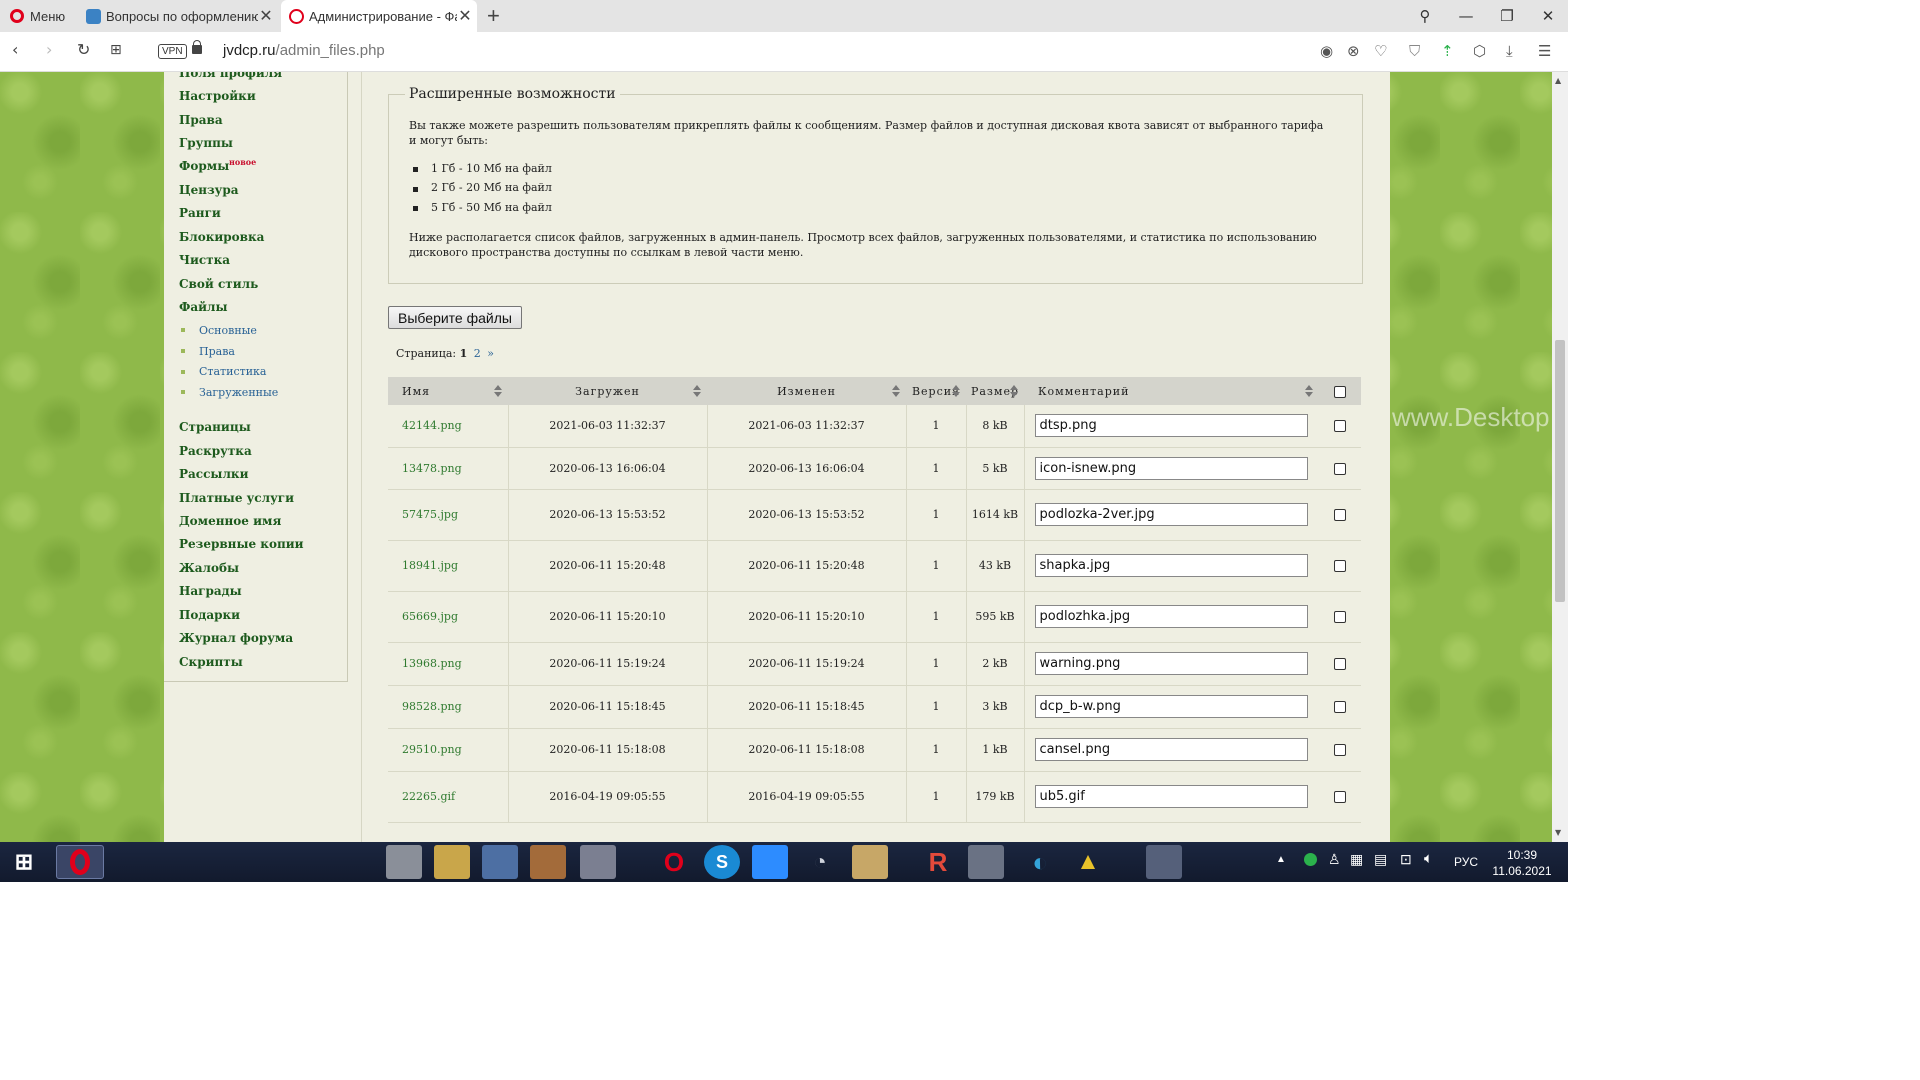  Describe the element at coordinates (455, 317) in the screenshot. I see `choose-files-button: Выберите файлы` at that location.